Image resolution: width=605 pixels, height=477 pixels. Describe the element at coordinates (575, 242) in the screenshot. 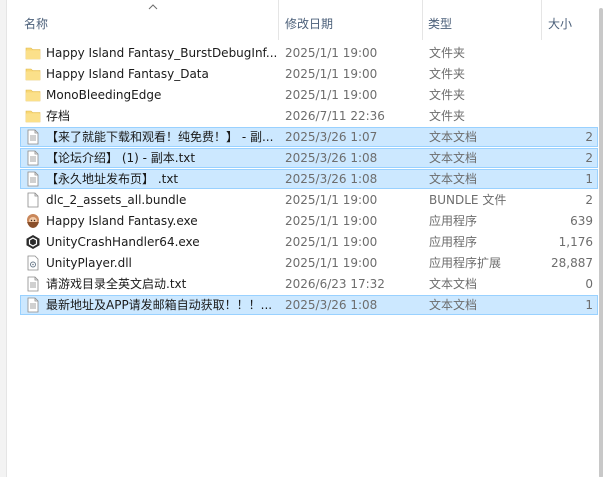

I see `file-size: 1,176` at that location.